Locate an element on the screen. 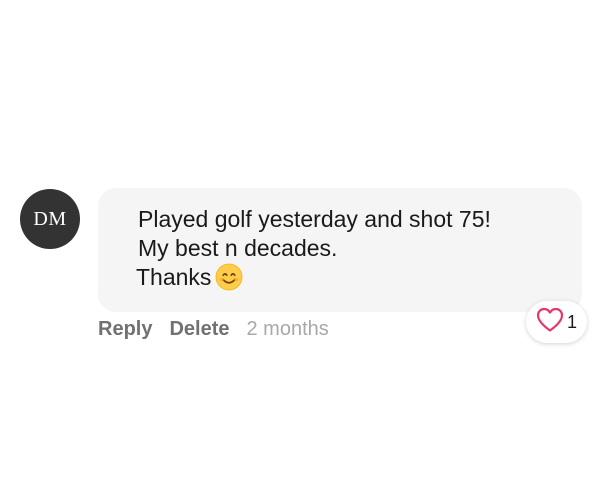  comment-line-3-text: Thanks is located at coordinates (174, 277).